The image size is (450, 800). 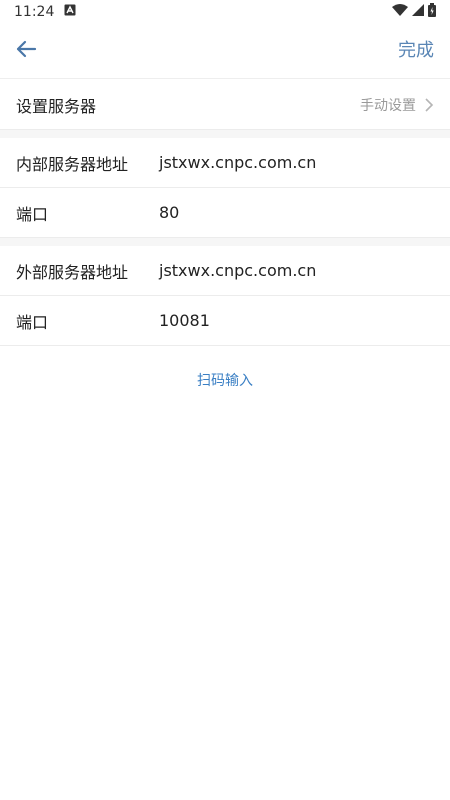 I want to click on internal-address-row: 内部服务器地址 jstxwx.cnpc.com.cn, so click(x=225, y=163).